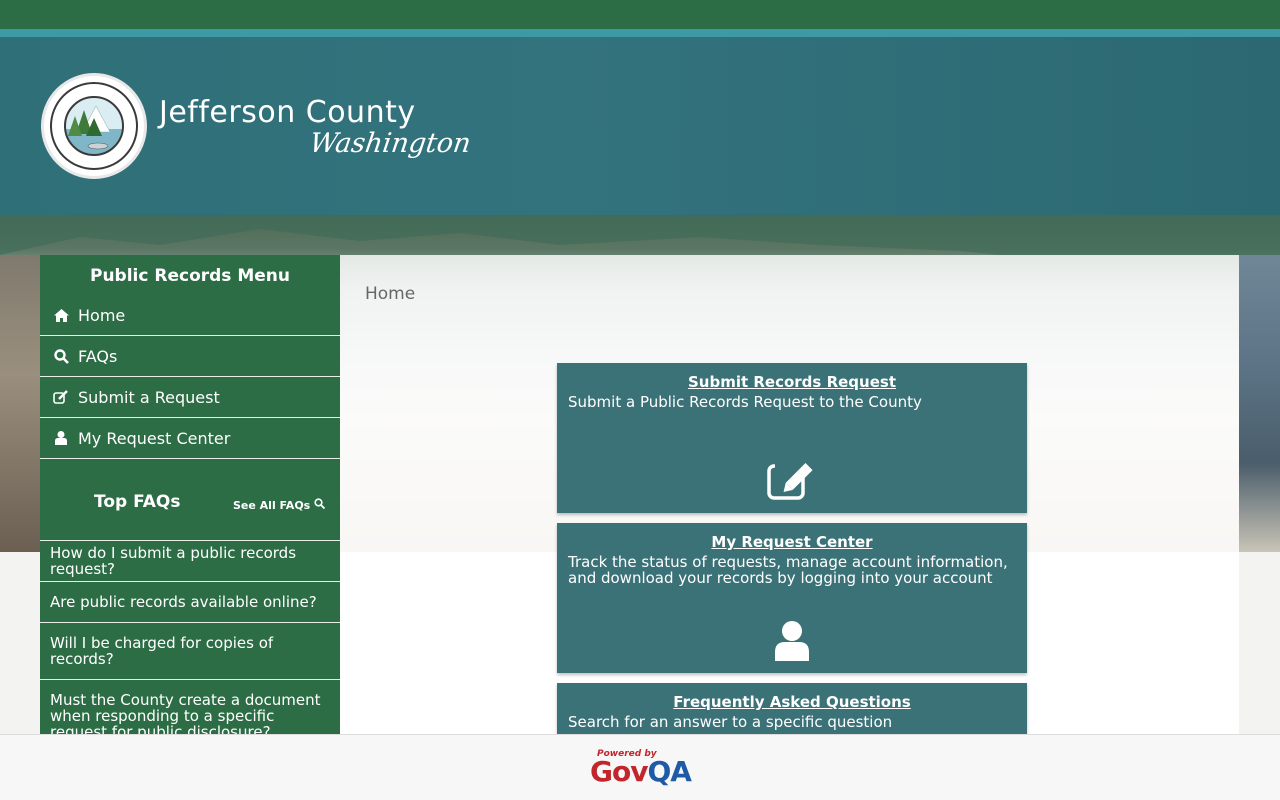 This screenshot has width=1280, height=800. I want to click on seal-landscape-icon, so click(94, 126).